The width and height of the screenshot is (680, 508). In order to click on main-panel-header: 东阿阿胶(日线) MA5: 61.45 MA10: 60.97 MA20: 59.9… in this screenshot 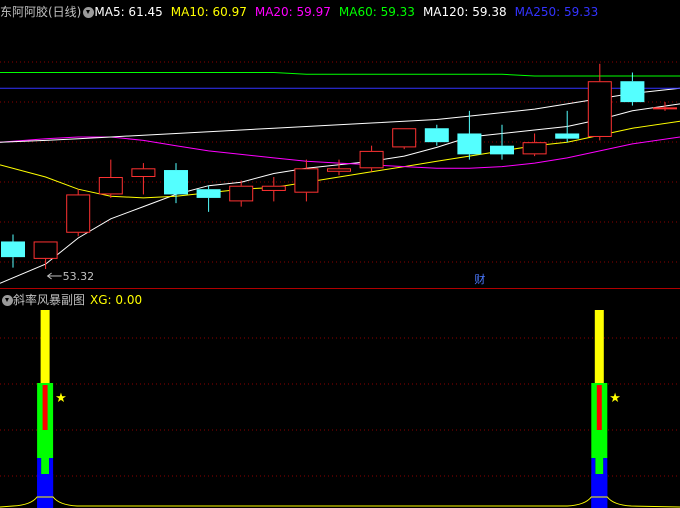, I will do `click(303, 12)`.